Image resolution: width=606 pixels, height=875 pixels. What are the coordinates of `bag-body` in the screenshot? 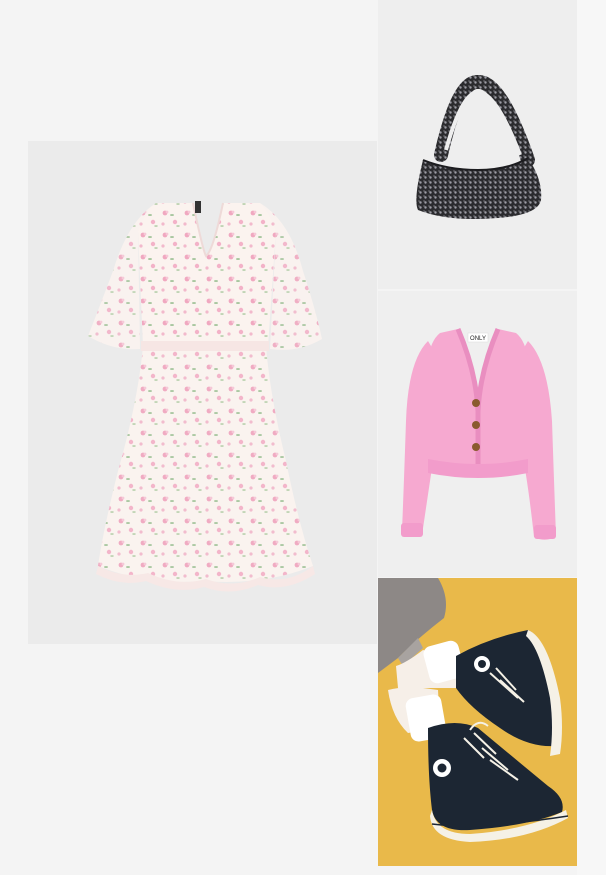 It's located at (479, 188).